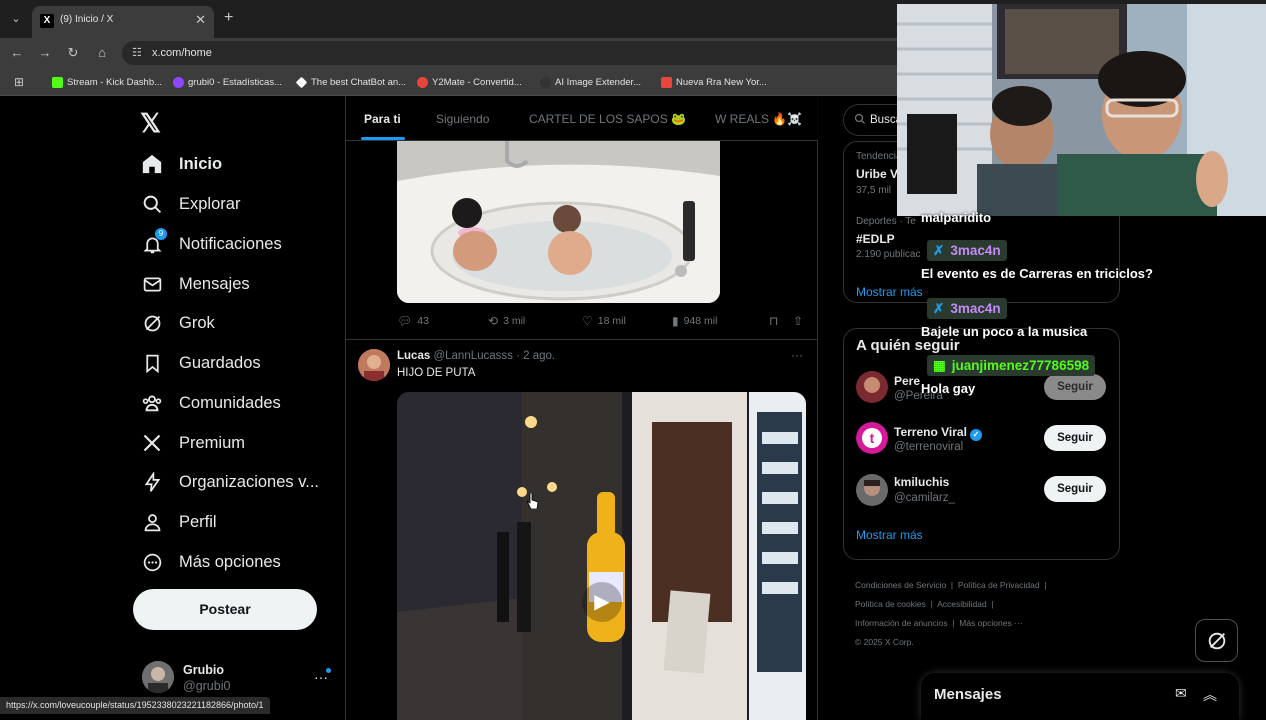  What do you see at coordinates (137, 52) in the screenshot?
I see `site-settings-icon: ☷` at bounding box center [137, 52].